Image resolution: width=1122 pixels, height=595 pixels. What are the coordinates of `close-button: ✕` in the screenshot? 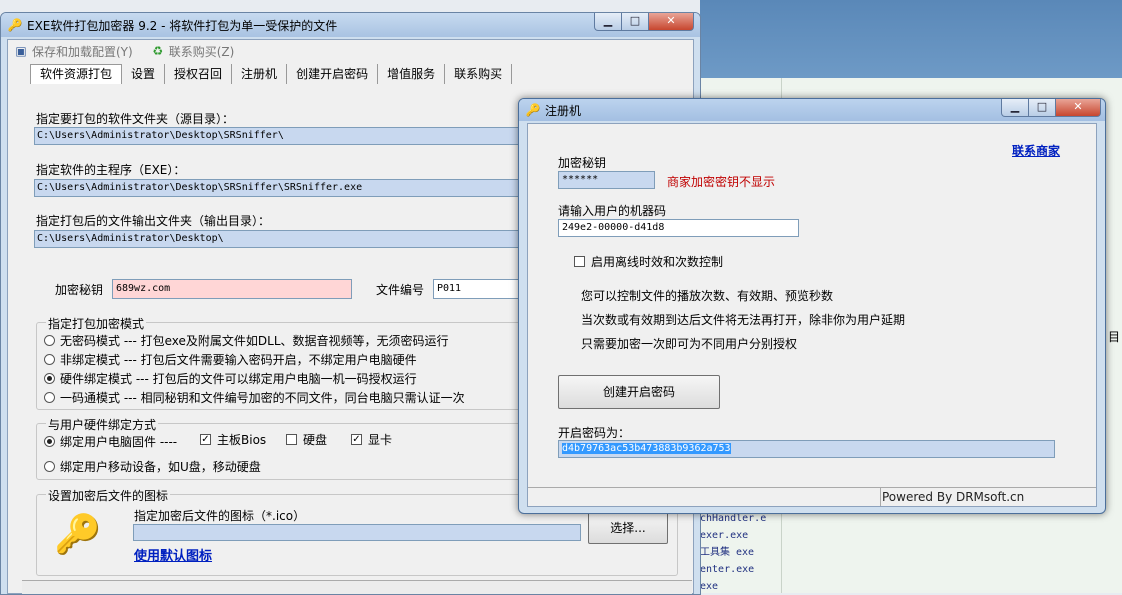 It's located at (671, 22).